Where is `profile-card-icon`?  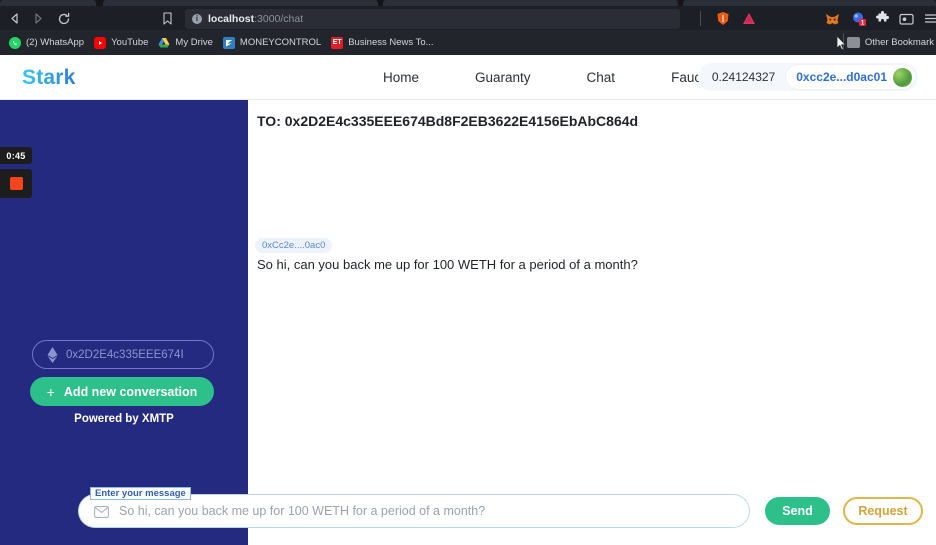
profile-card-icon is located at coordinates (906, 18).